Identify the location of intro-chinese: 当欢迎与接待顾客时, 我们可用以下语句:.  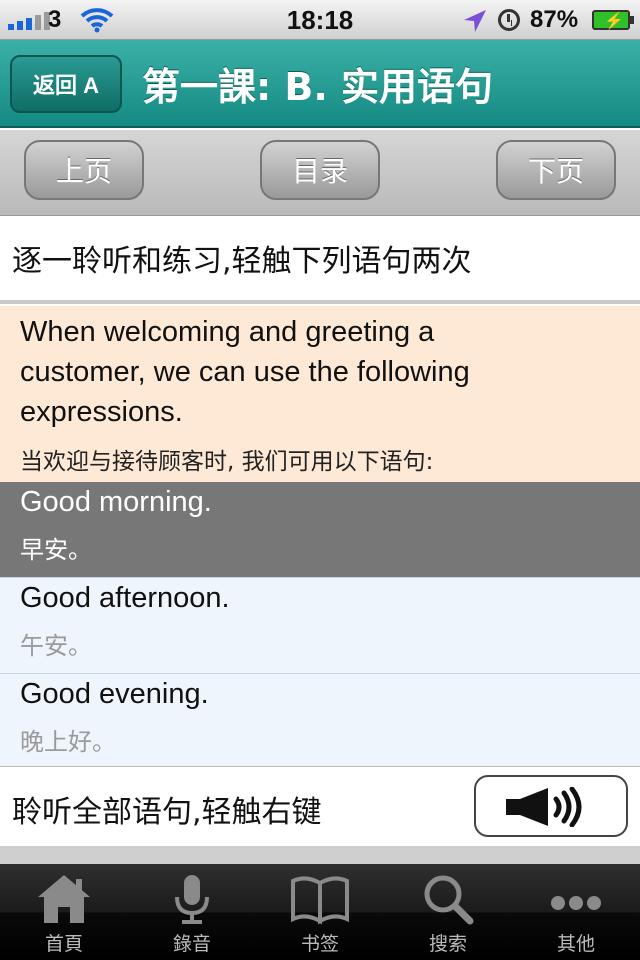
(227, 462).